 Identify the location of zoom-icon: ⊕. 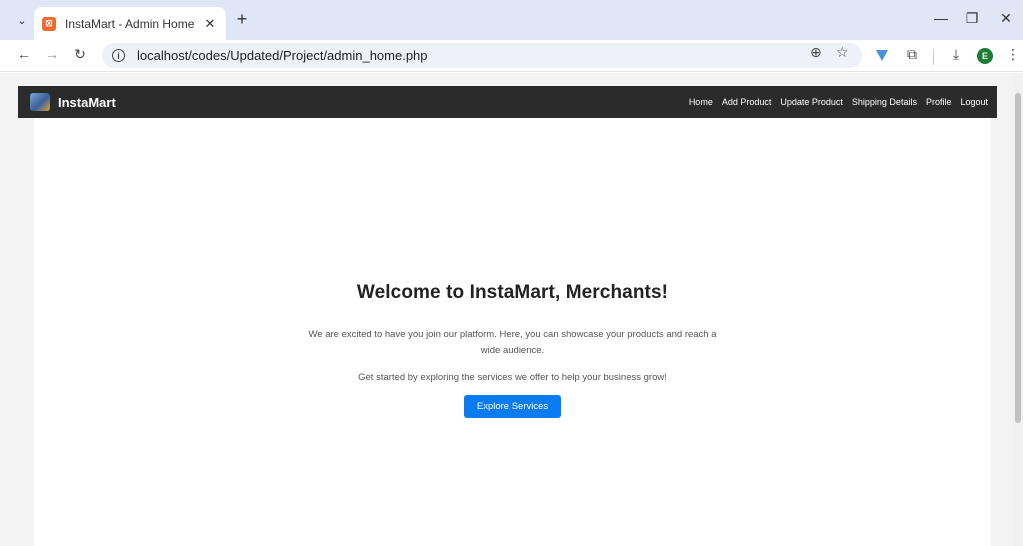
(816, 52).